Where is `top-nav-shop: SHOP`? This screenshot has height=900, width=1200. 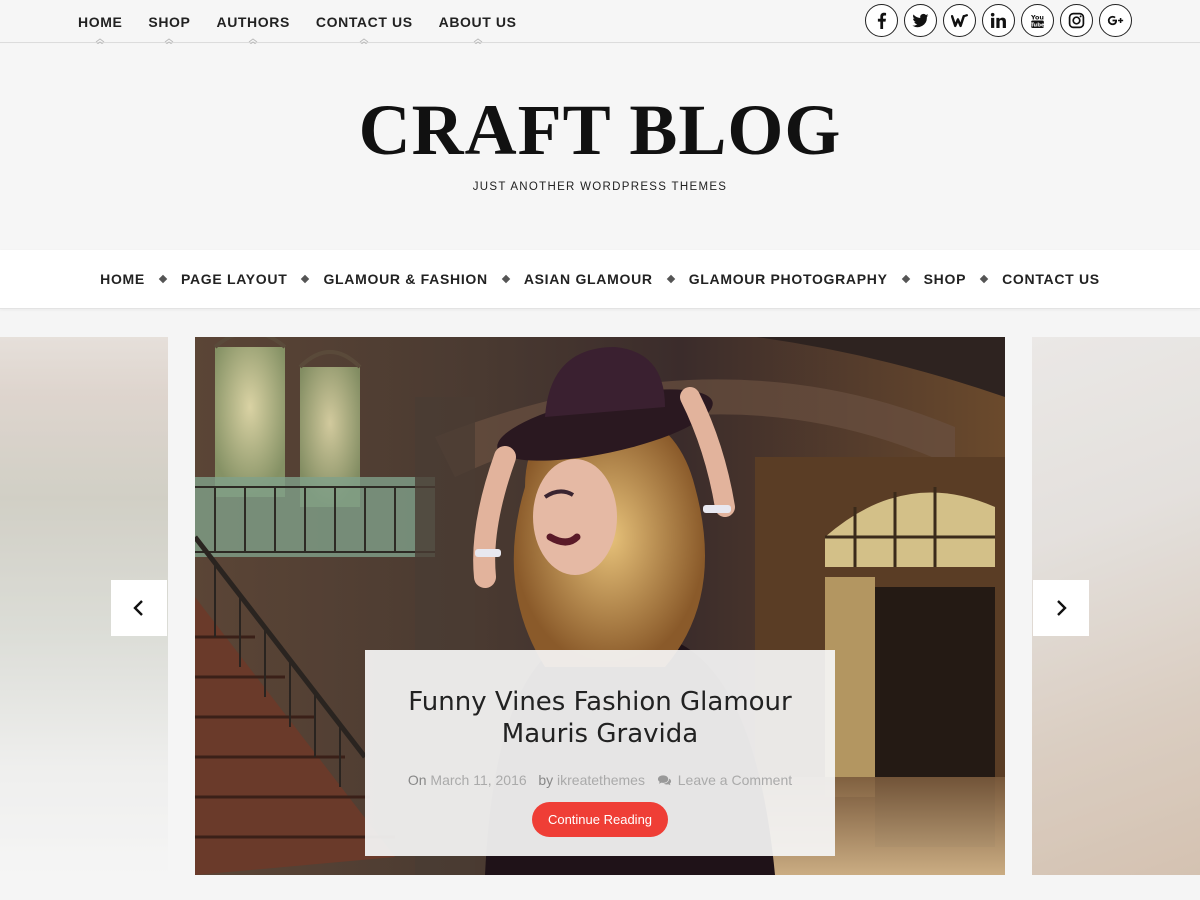
top-nav-shop: SHOP is located at coordinates (169, 28).